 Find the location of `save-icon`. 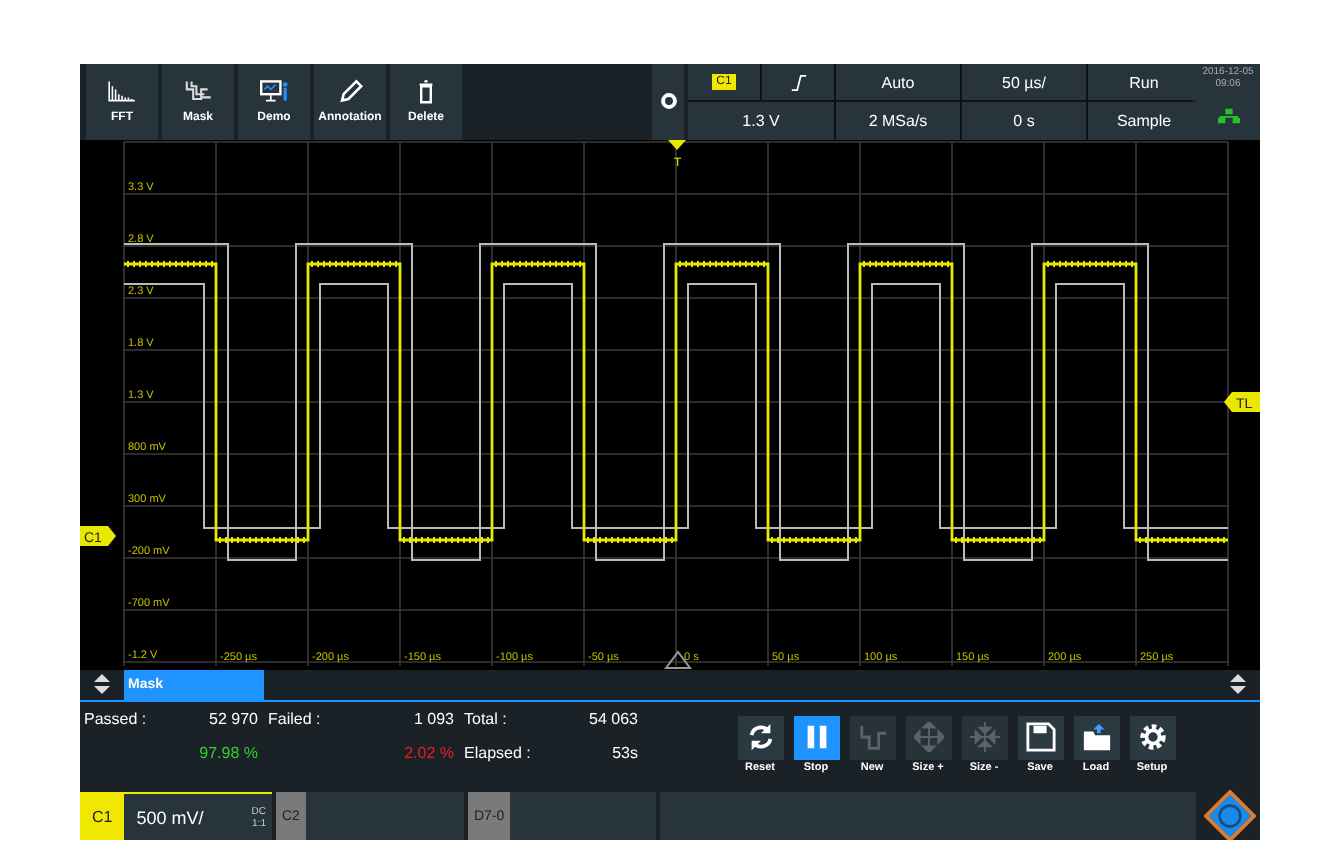

save-icon is located at coordinates (1040, 737).